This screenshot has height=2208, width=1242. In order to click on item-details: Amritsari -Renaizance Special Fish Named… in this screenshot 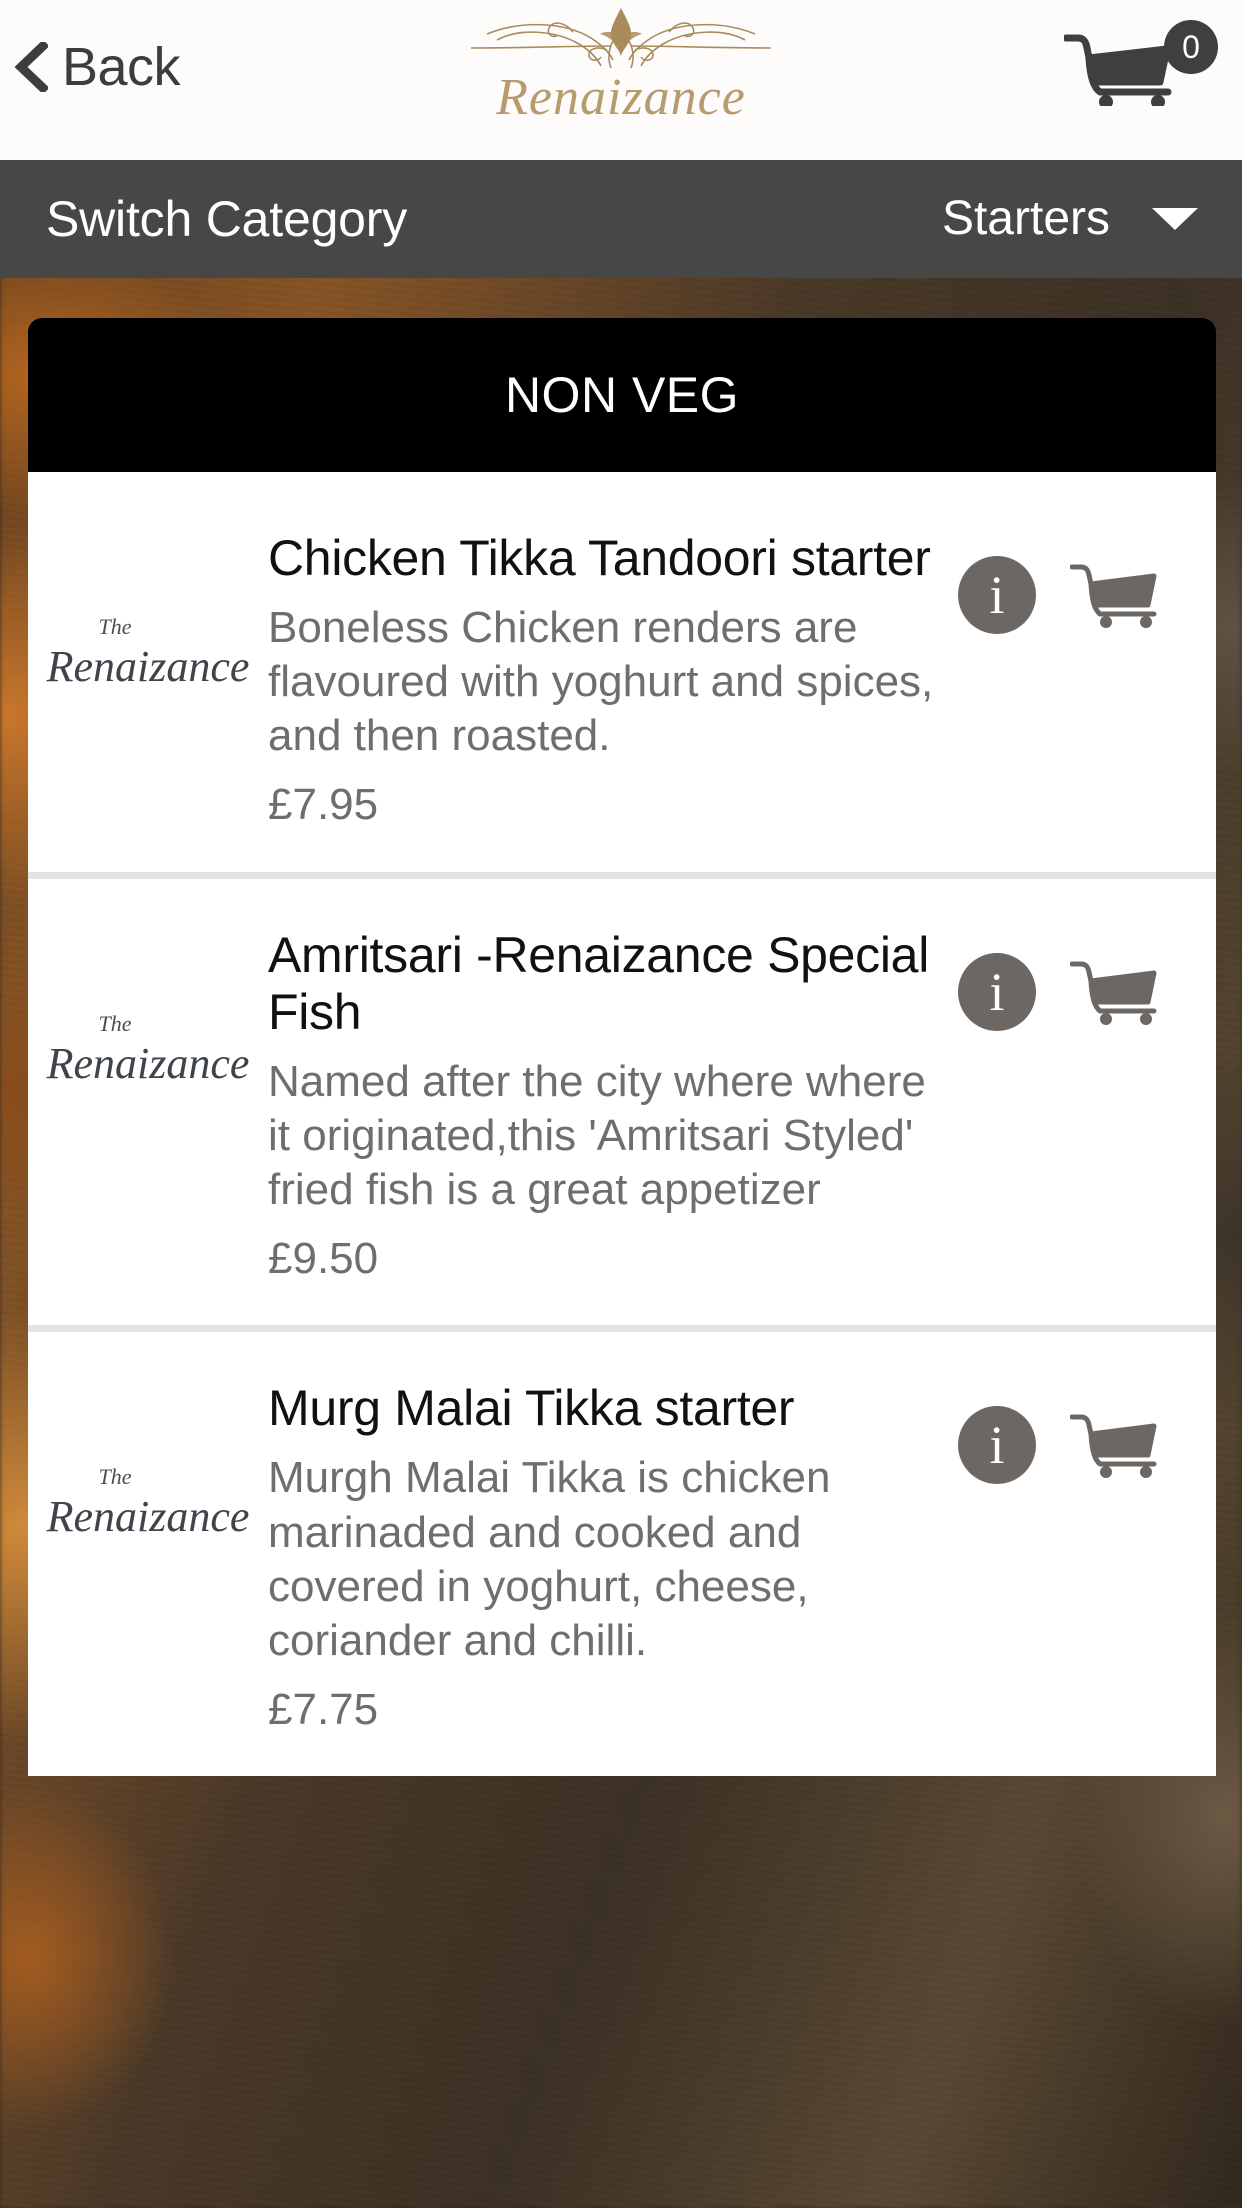, I will do `click(613, 1105)`.